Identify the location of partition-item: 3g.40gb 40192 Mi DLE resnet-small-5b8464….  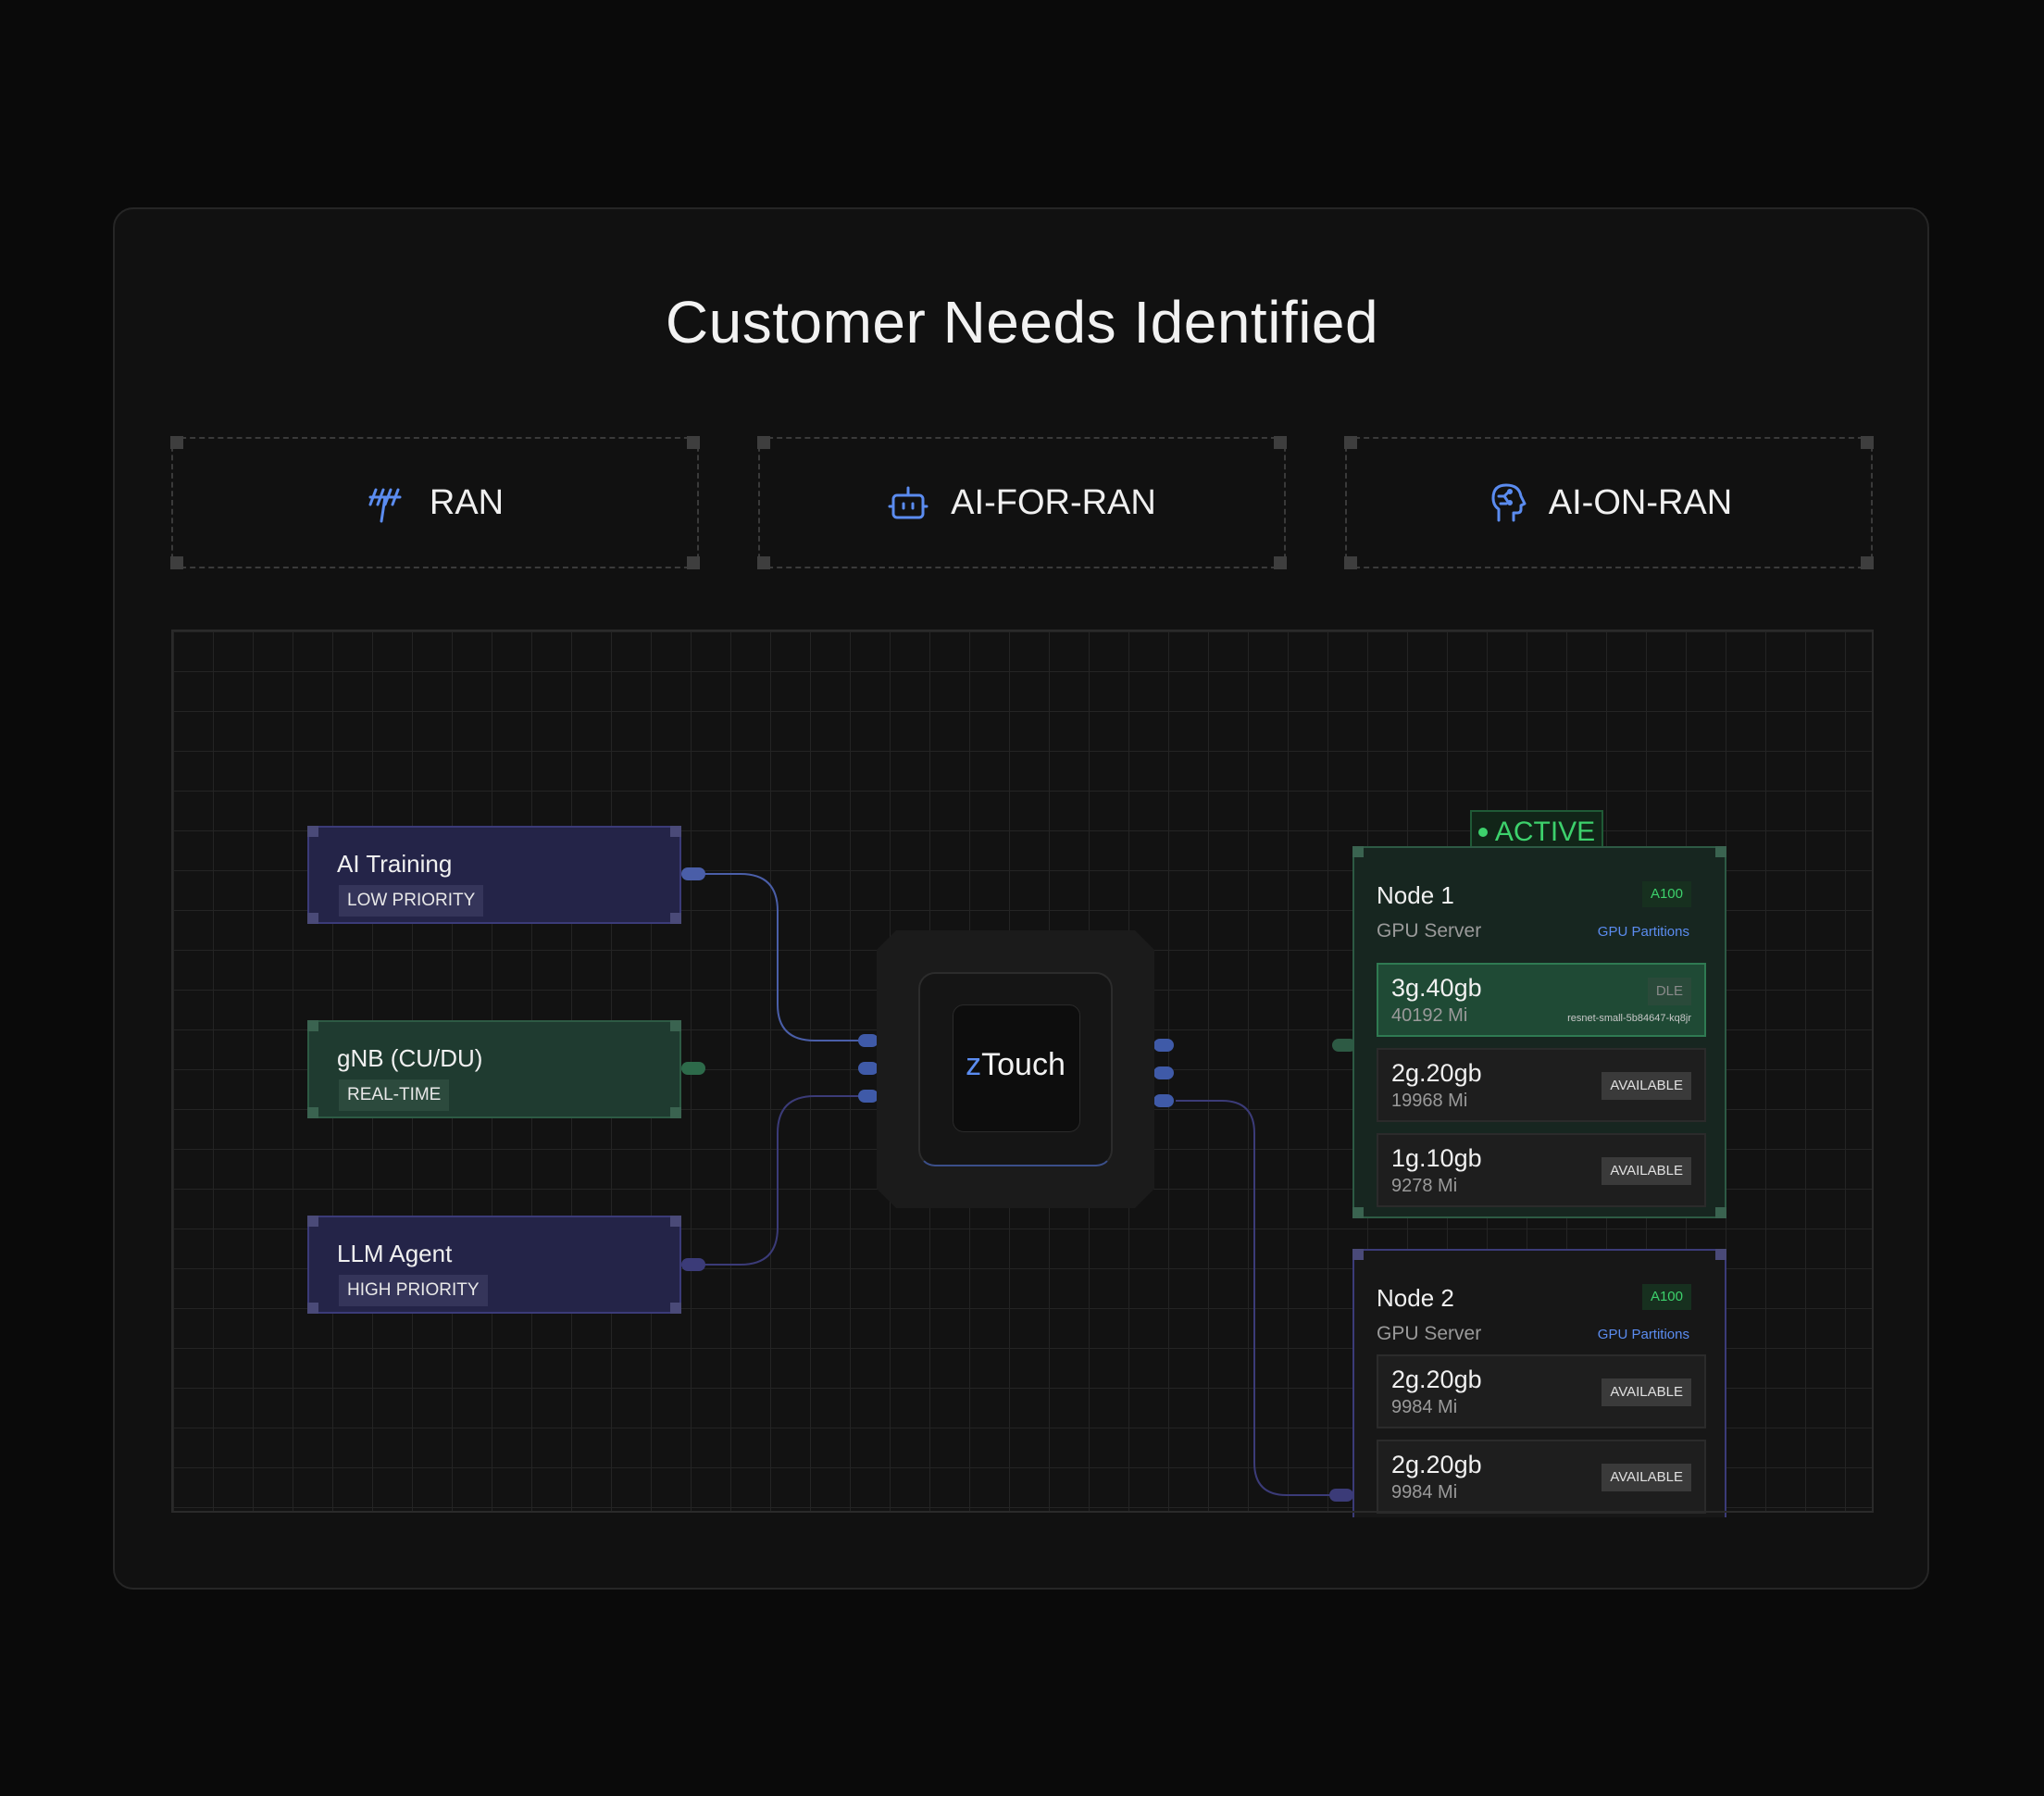
(1541, 1000).